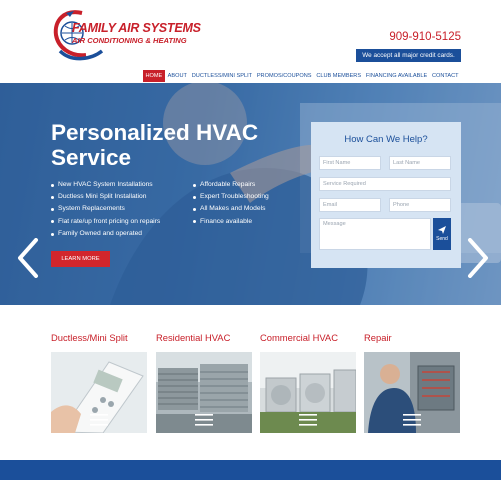  I want to click on logo-swoosh-icon, so click(78, 35).